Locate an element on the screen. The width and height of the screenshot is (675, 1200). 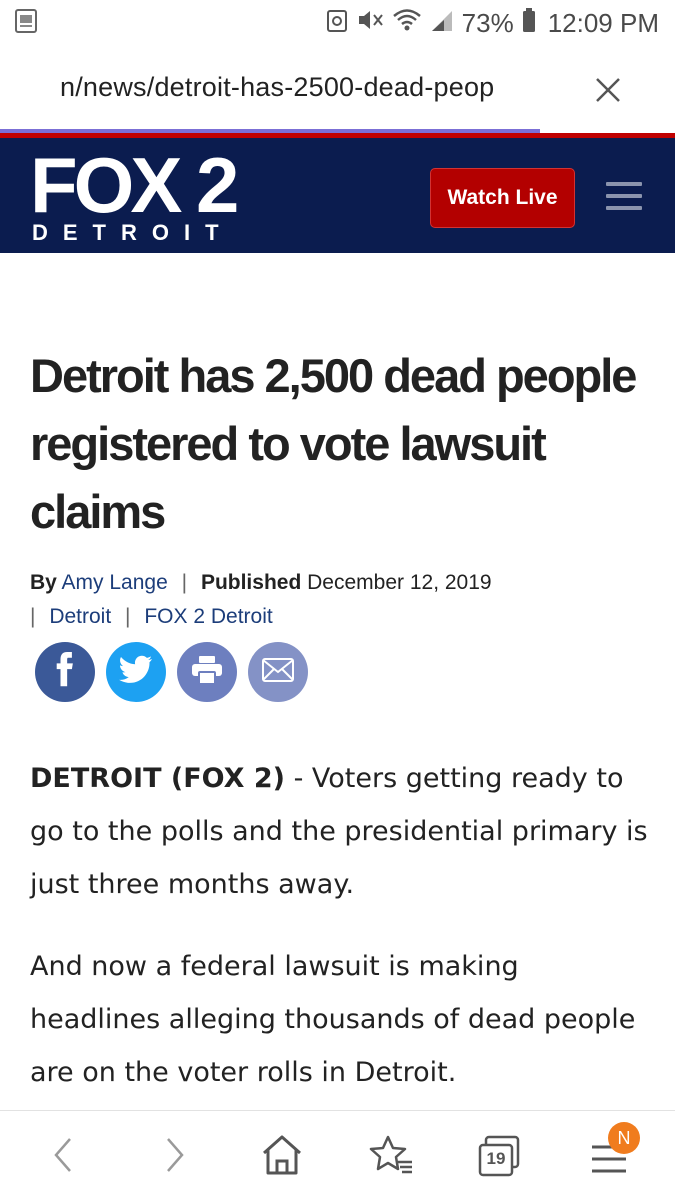
email-share-button is located at coordinates (278, 672).